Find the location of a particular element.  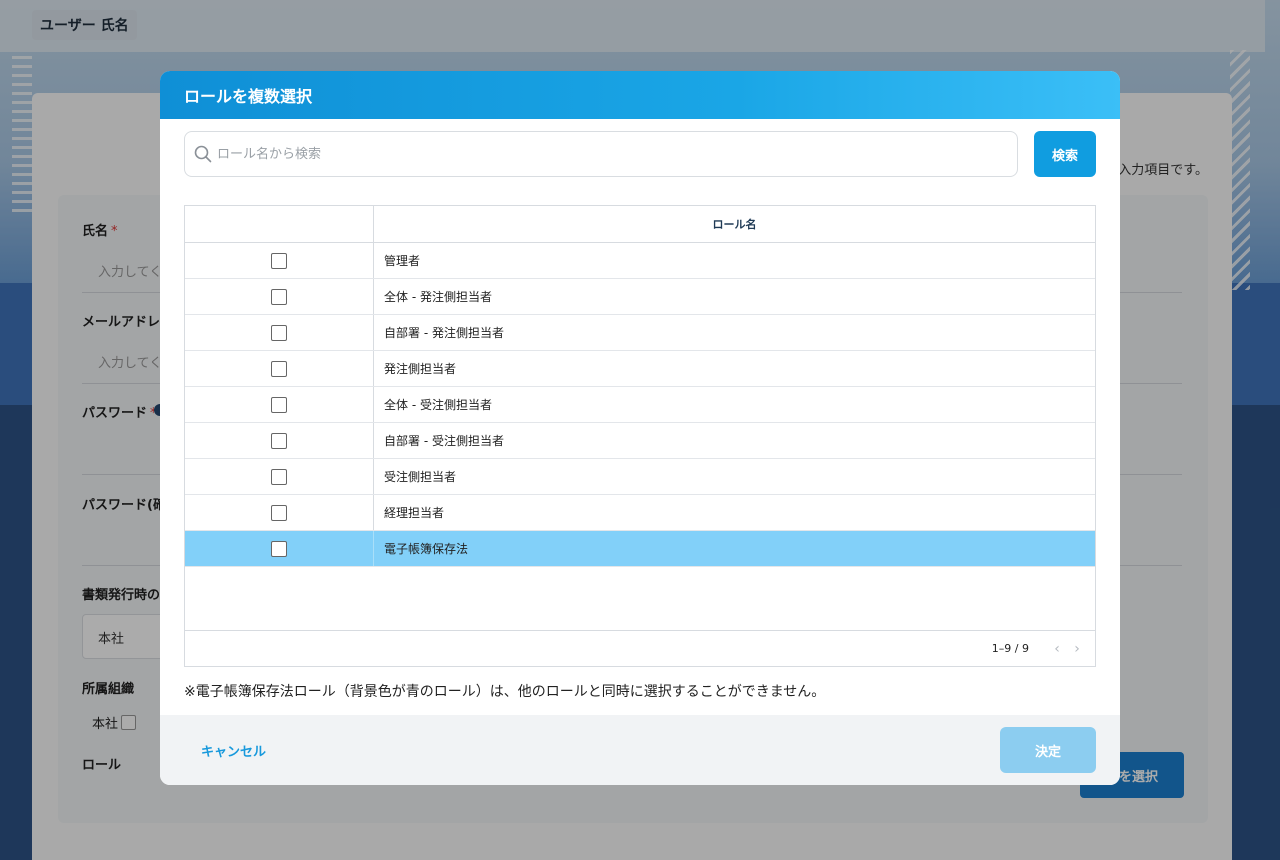

role-name-cell: 全体 - 受注側担当者 is located at coordinates (438, 405).